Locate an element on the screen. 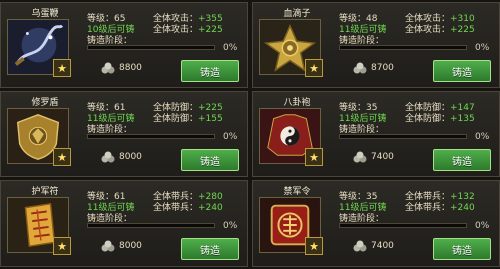 Image resolution: width=500 pixels, height=269 pixels. equipment-name: 乌蛋鞭 is located at coordinates (45, 14).